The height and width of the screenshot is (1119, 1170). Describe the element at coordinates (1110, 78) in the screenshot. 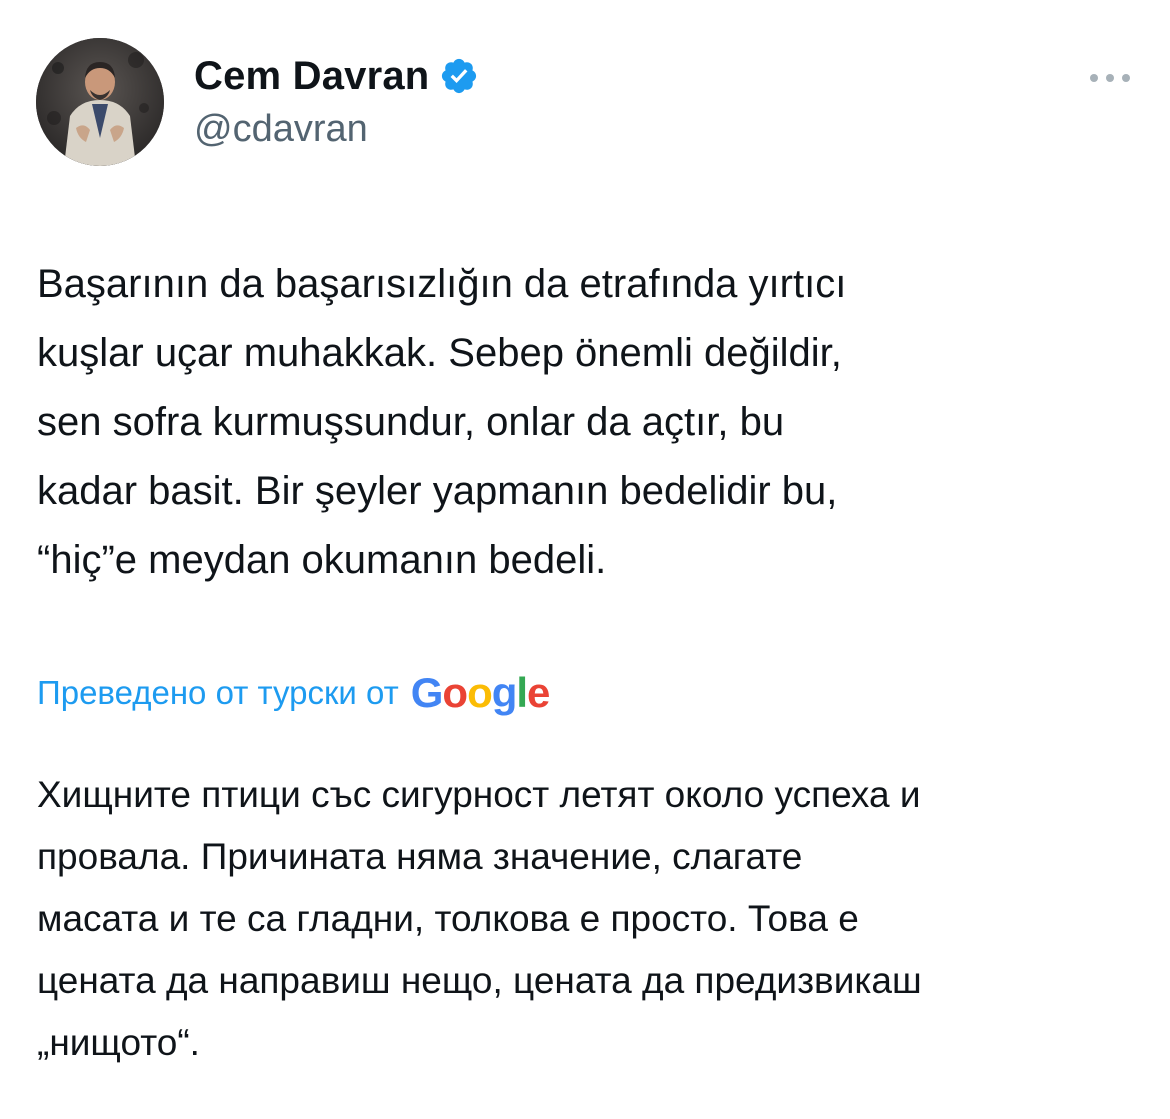

I see `more-horizontal-icon` at that location.